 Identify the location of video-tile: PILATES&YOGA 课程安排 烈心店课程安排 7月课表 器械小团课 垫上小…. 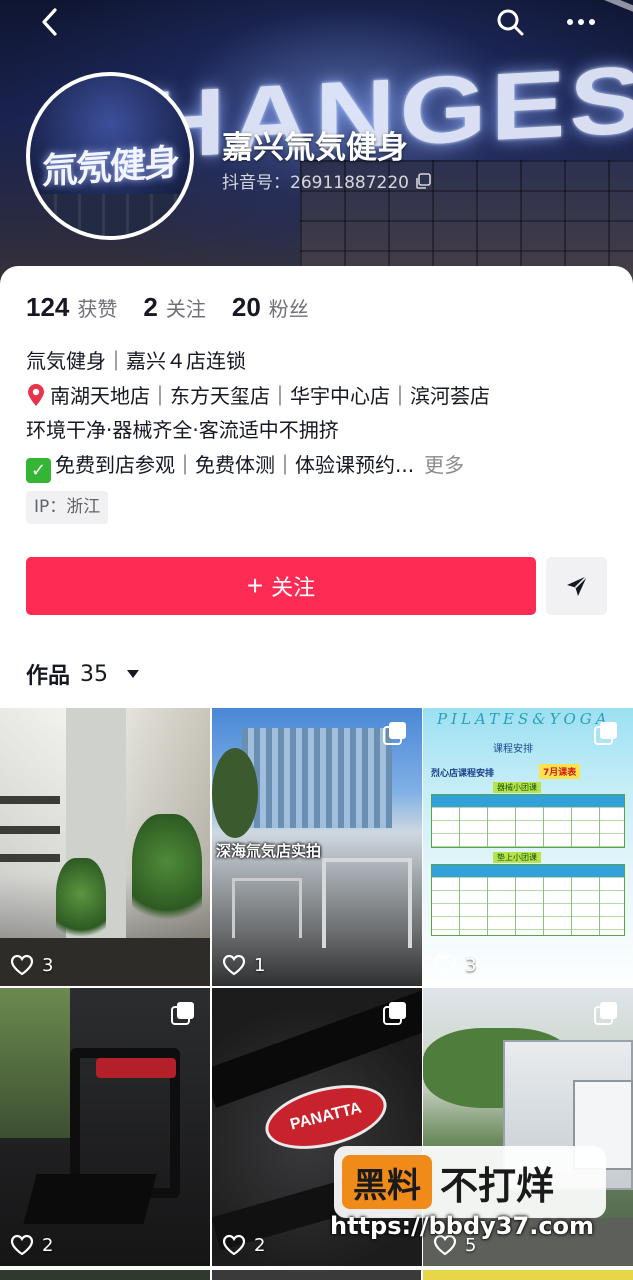
(528, 847).